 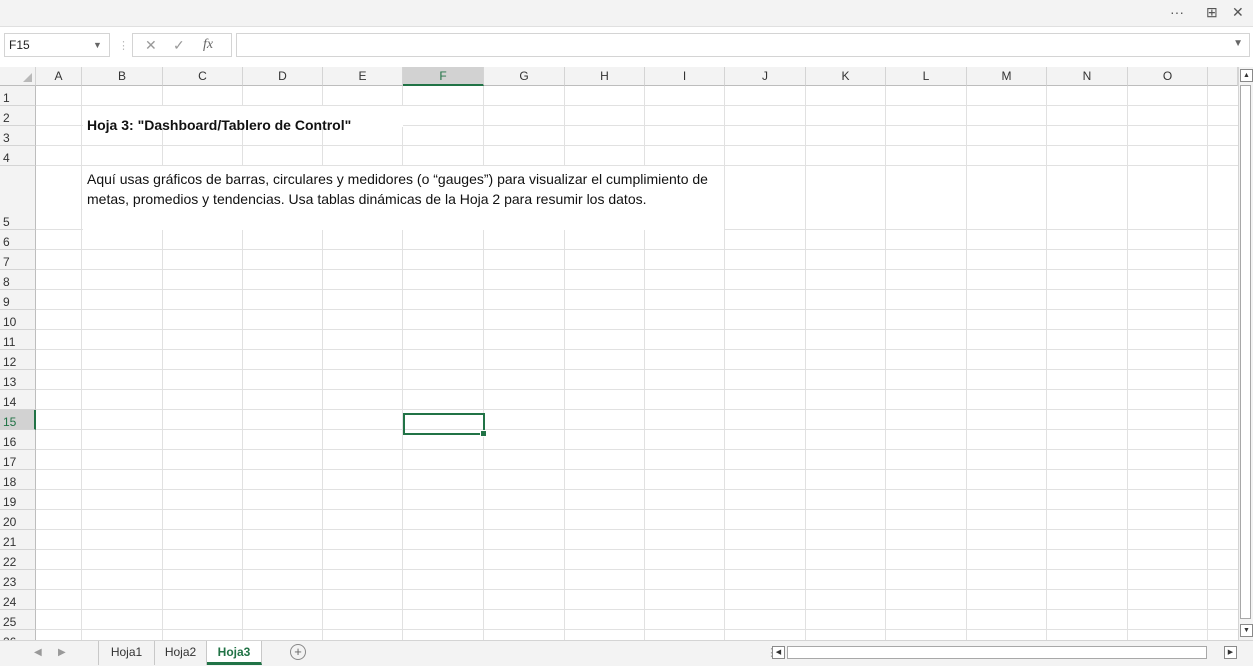 I want to click on column-header-e: E, so click(x=363, y=76).